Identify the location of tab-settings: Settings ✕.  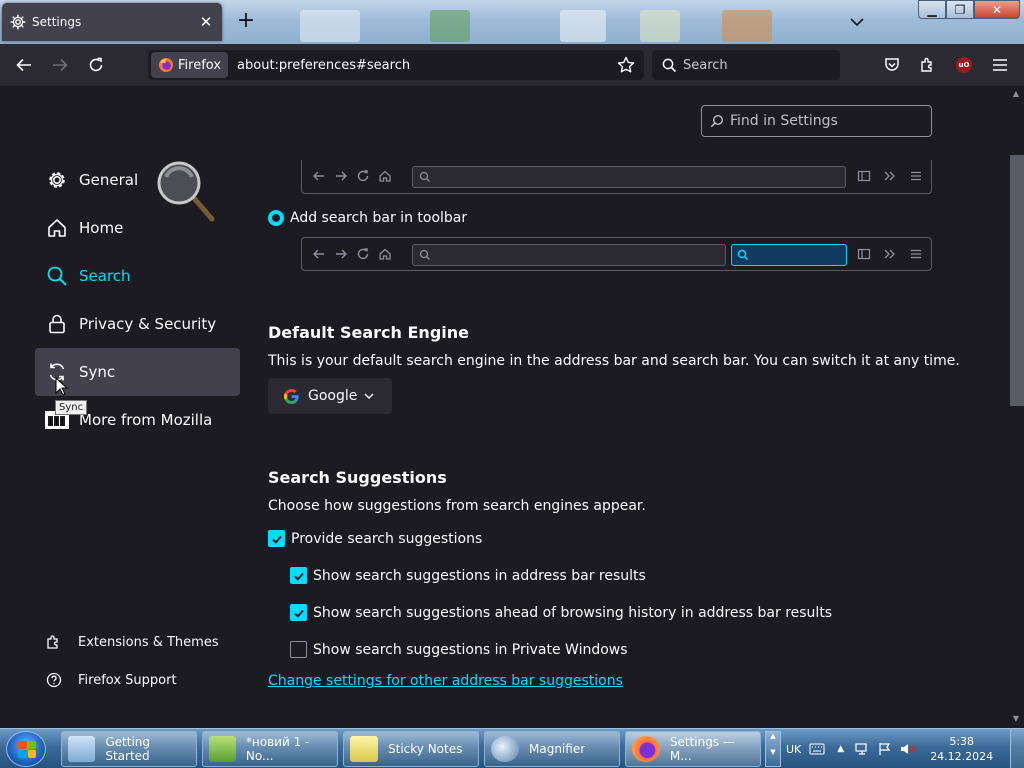
(112, 22).